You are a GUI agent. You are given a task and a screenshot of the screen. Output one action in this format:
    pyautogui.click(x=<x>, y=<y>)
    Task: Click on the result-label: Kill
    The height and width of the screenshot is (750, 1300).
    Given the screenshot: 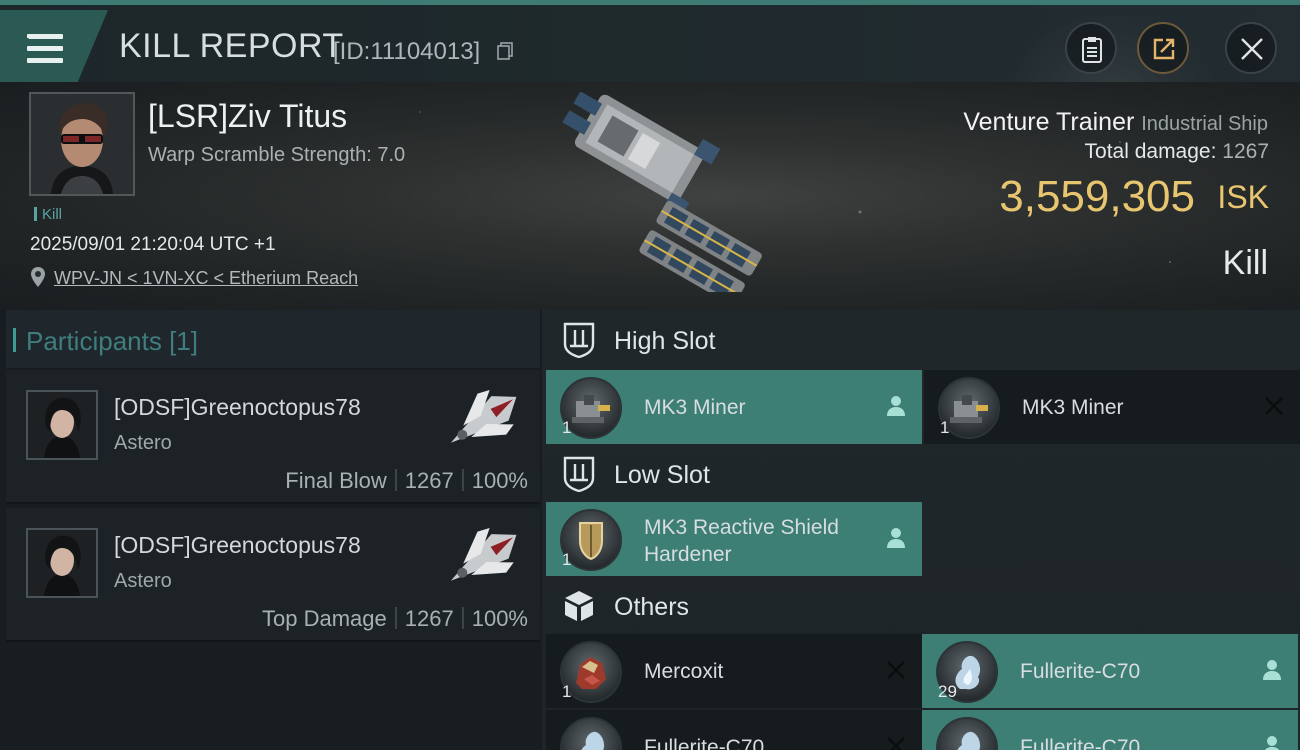 What is the action you would take?
    pyautogui.click(x=1245, y=263)
    